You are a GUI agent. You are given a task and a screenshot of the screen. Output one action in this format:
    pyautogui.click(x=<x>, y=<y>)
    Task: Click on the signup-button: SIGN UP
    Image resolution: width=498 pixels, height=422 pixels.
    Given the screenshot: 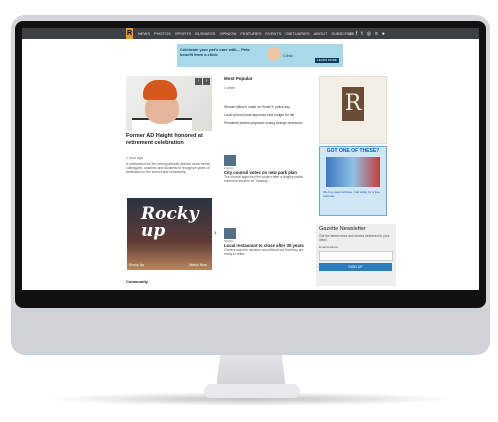 What is the action you would take?
    pyautogui.click(x=355, y=267)
    